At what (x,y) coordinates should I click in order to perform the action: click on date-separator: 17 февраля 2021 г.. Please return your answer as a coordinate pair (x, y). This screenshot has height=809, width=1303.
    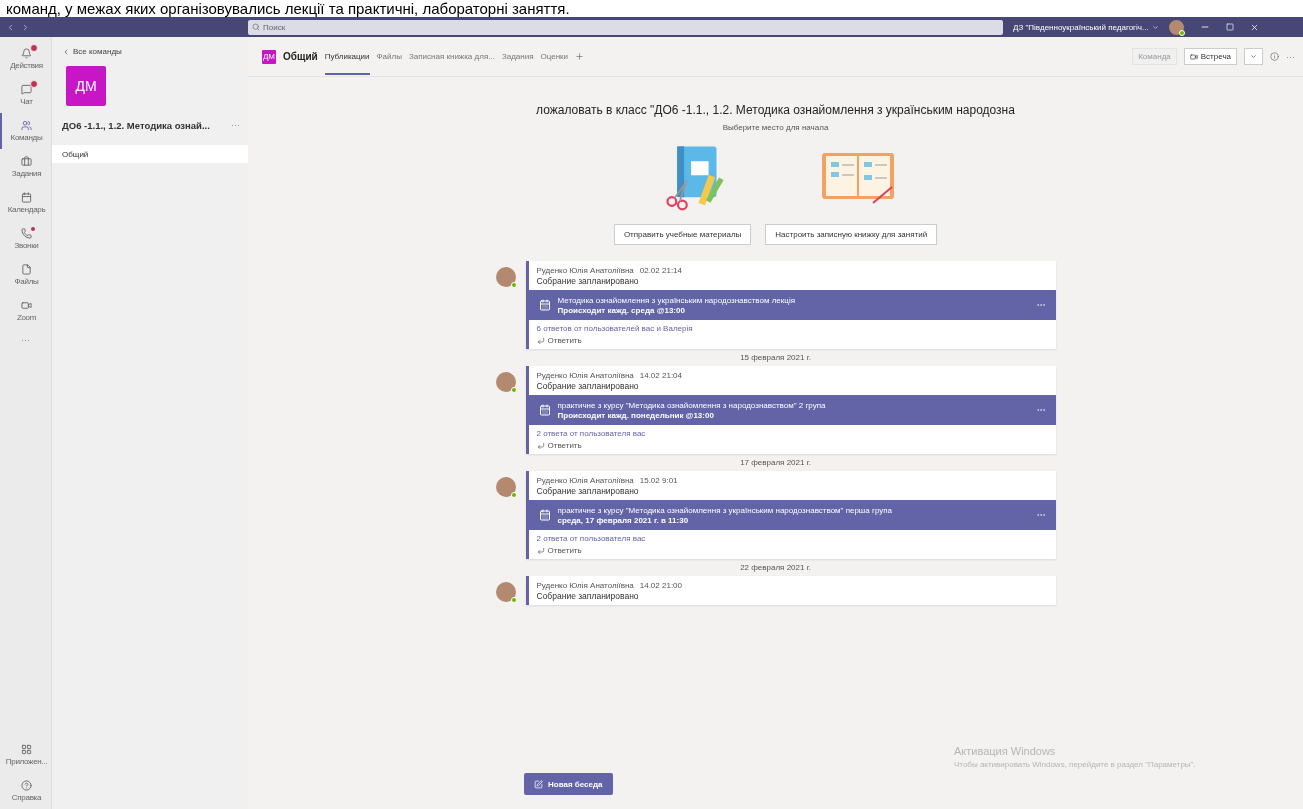
    Looking at the image, I should click on (775, 463).